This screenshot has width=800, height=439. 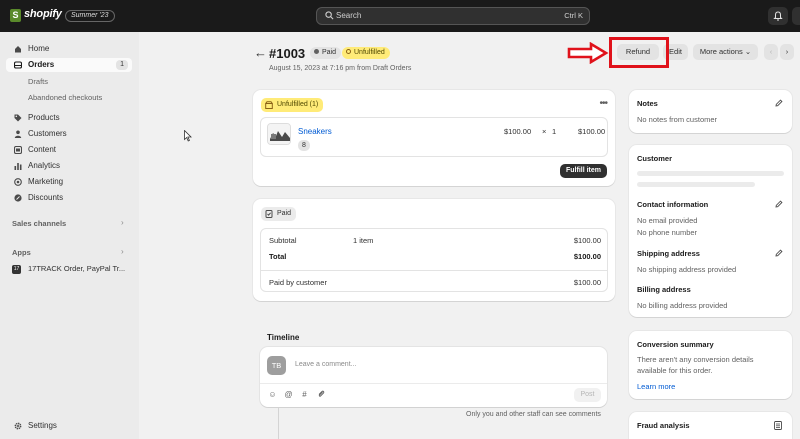 I want to click on loading-skeleton, so click(x=696, y=184).